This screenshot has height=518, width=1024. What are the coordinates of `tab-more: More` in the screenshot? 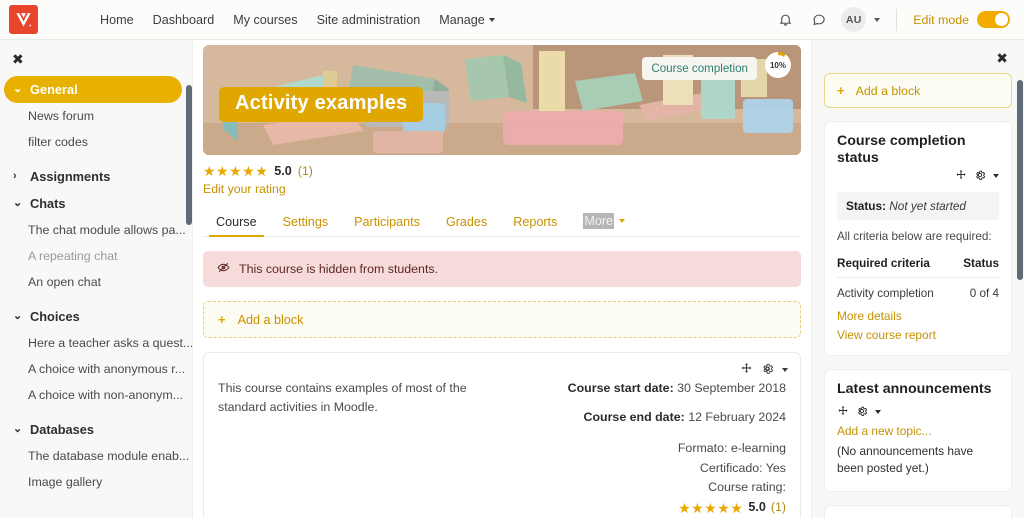 It's located at (601, 224).